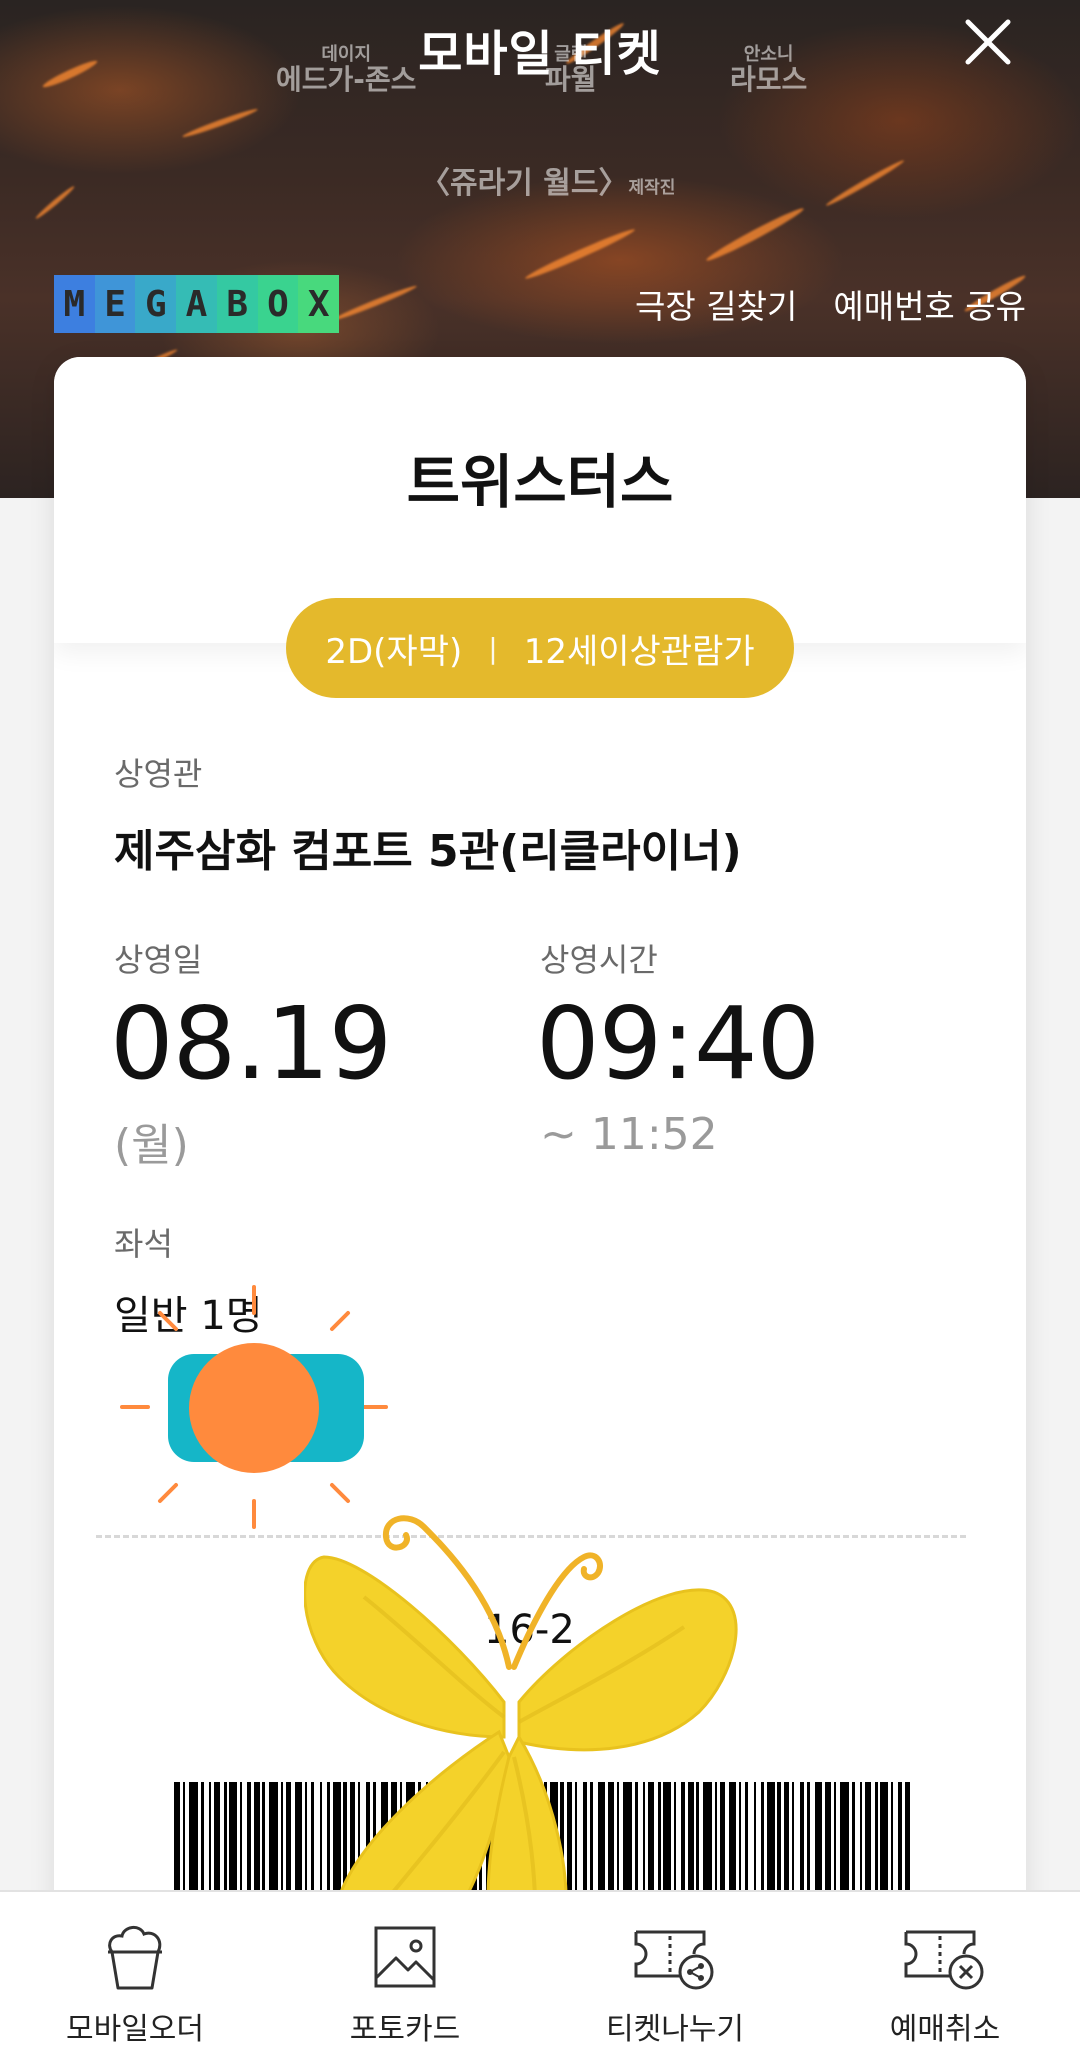 This screenshot has width=1080, height=2063. Describe the element at coordinates (830, 304) in the screenshot. I see `hero-links: 극장 길찾기 예매번호 공유` at that location.